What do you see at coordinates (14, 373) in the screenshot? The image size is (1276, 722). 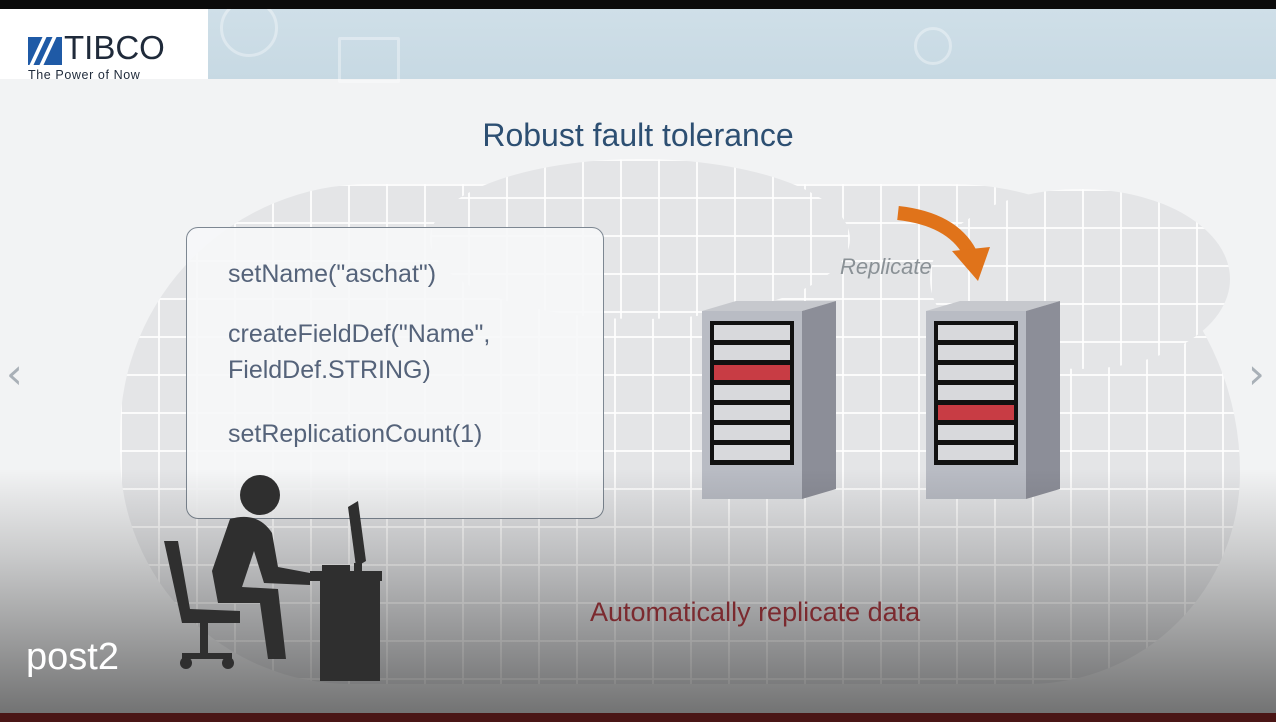 I see `chevron-left-icon: ‹` at bounding box center [14, 373].